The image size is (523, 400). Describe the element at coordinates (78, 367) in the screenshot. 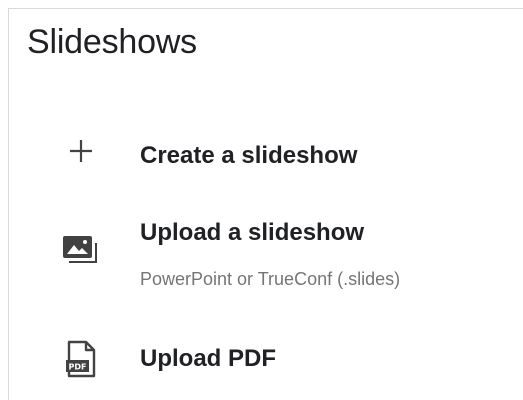

I see `pdf-icon-text: PDF` at that location.